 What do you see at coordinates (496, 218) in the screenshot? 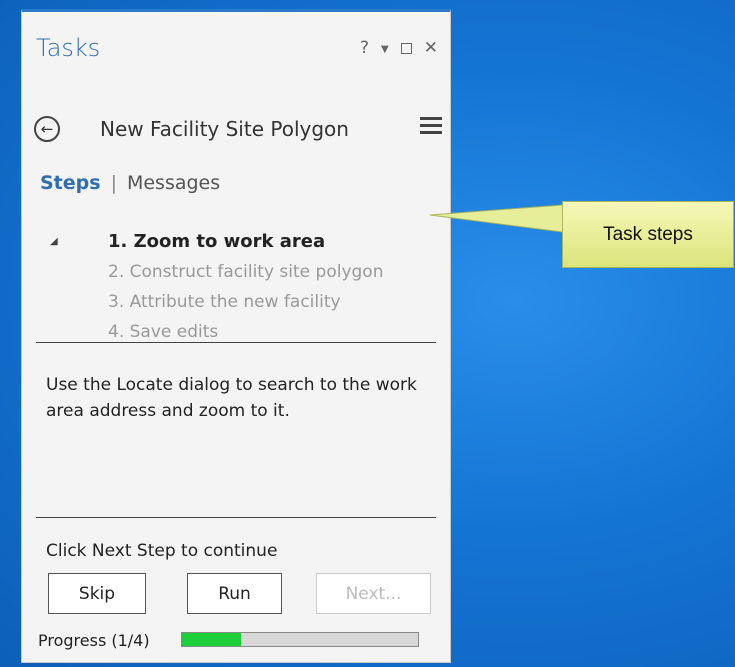
I see `callout-pointer` at bounding box center [496, 218].